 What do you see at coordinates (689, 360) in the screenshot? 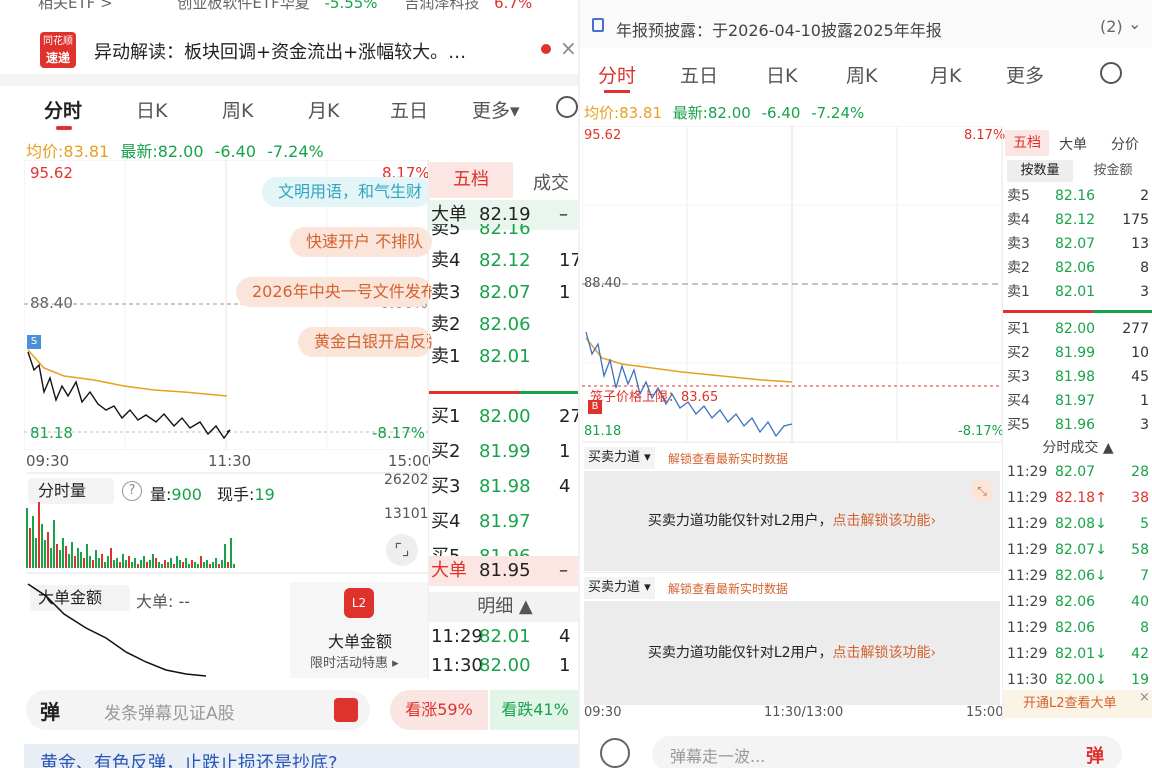
I see `avg-price-line` at bounding box center [689, 360].